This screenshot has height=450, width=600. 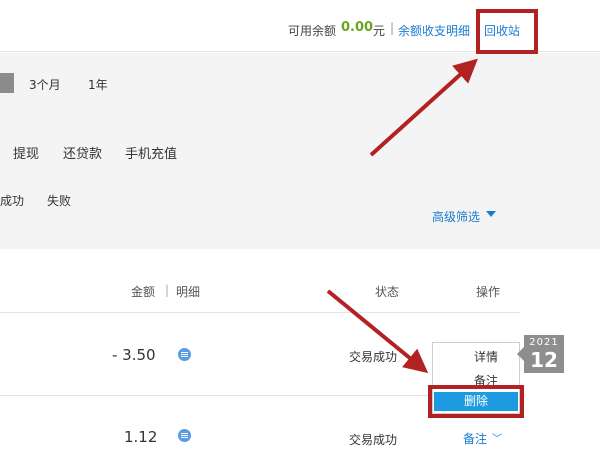 I want to click on status-filter-success: 成功, so click(x=12, y=200).